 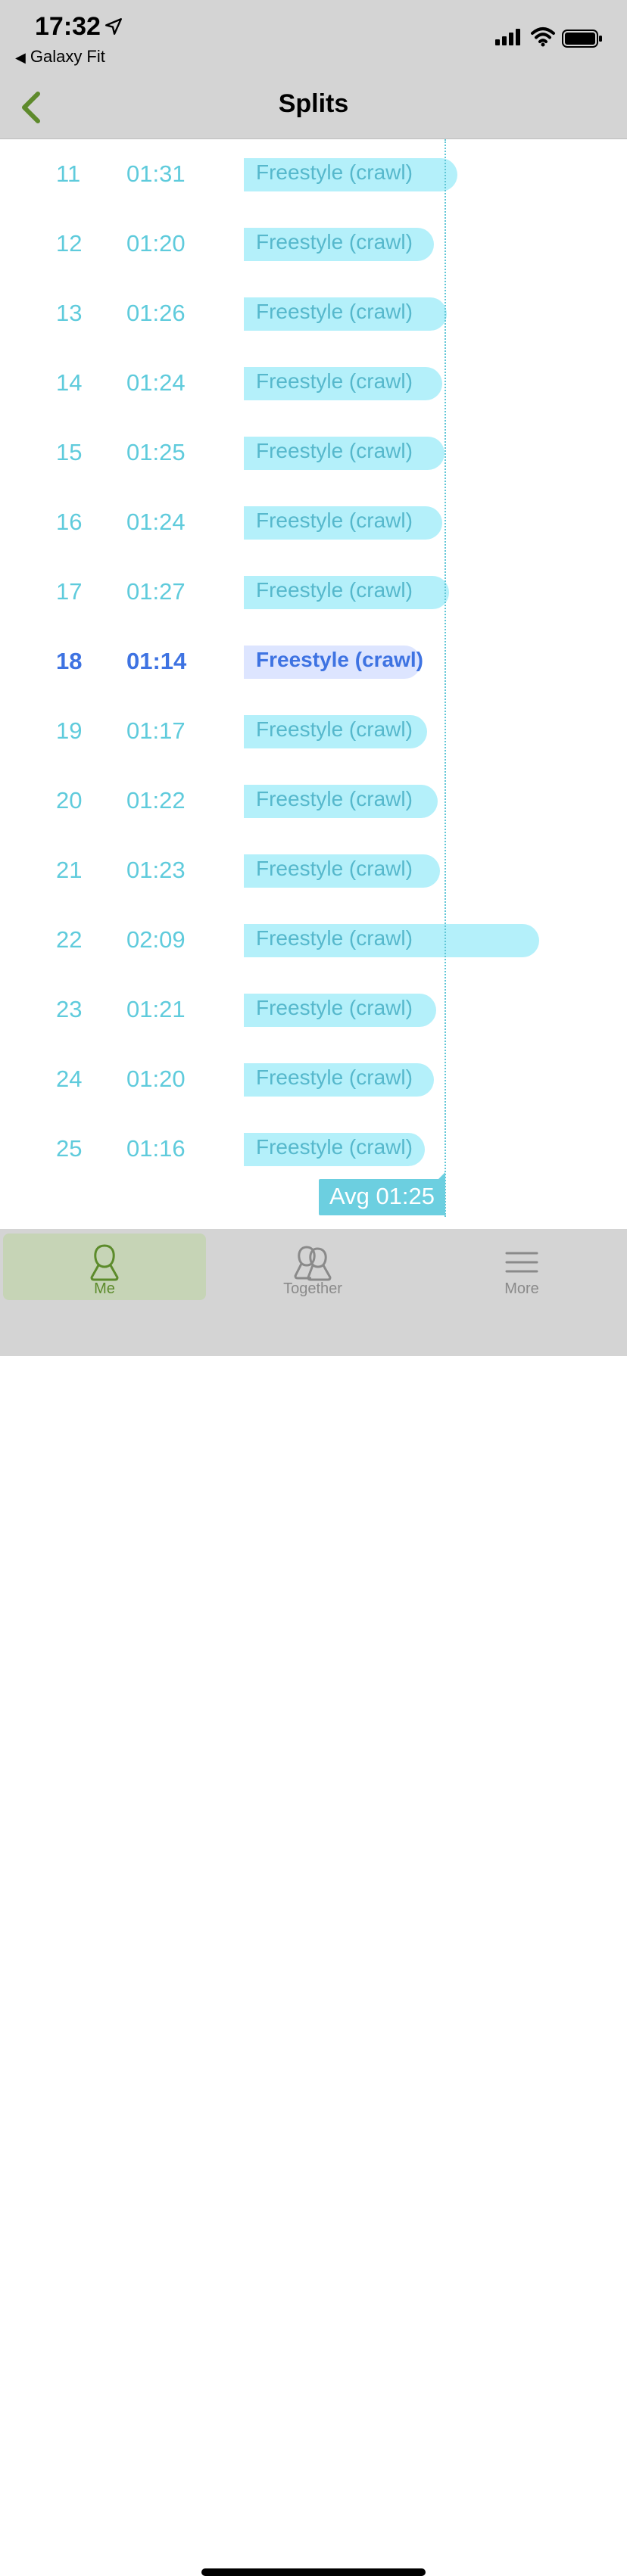 What do you see at coordinates (104, 1288) in the screenshot?
I see `tab-me-label: Me` at bounding box center [104, 1288].